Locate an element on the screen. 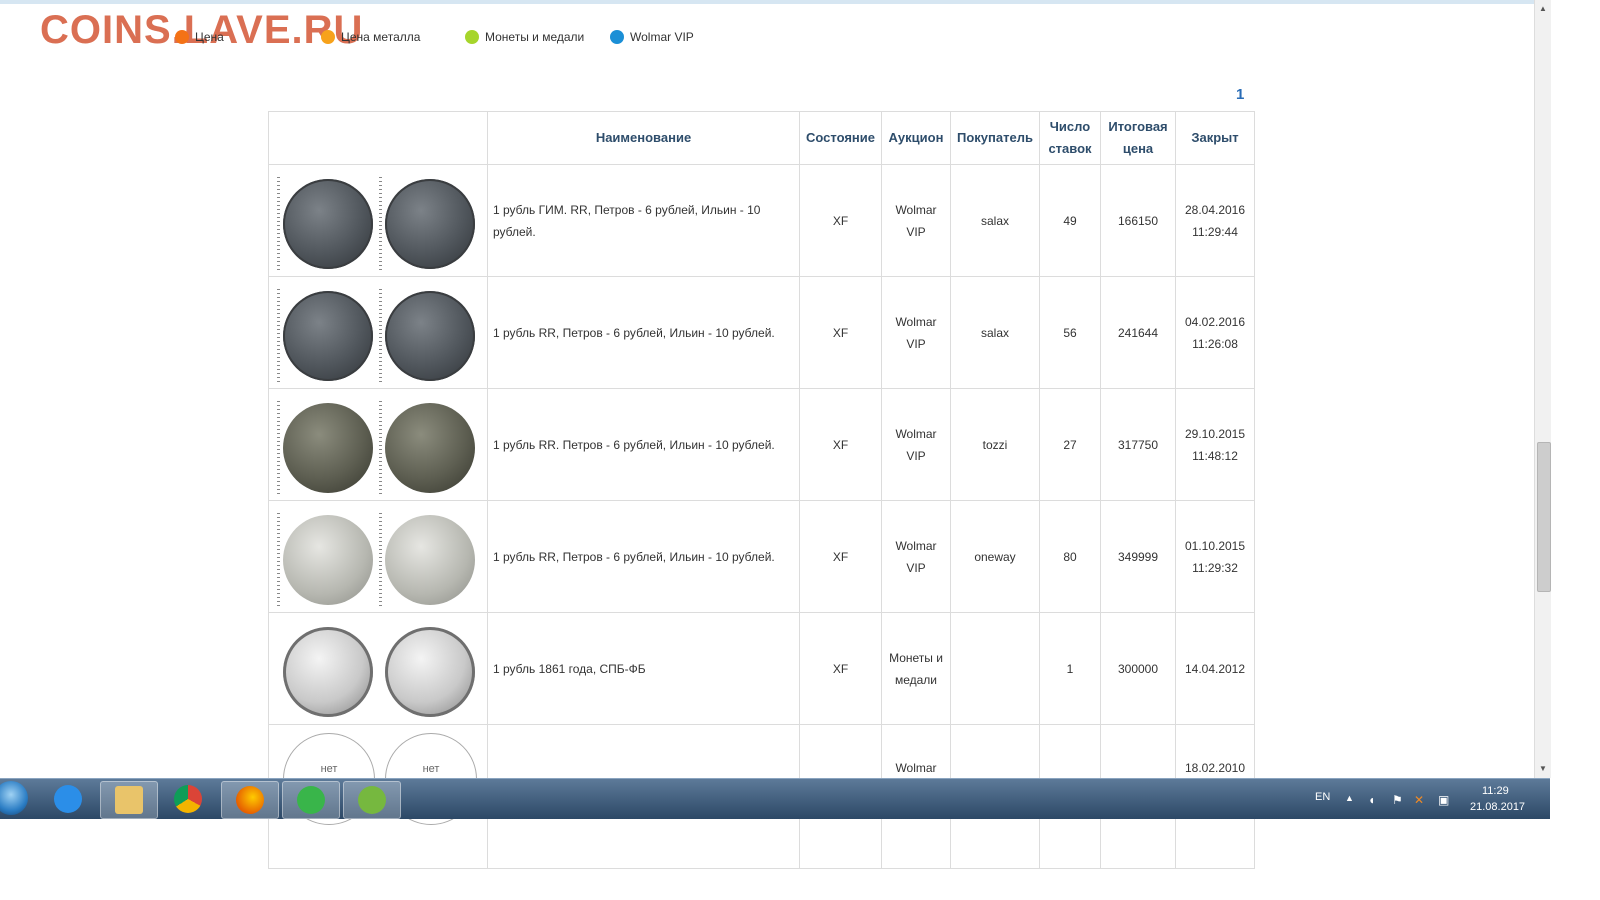  folder-icon is located at coordinates (129, 800).